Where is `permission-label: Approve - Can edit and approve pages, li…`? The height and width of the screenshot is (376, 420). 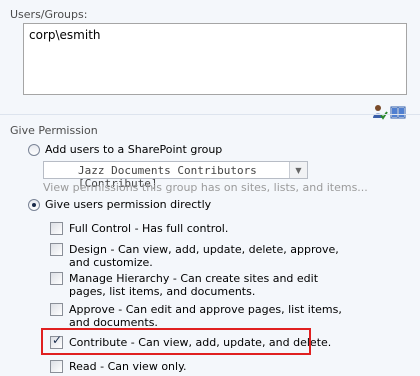
permission-label: Approve - Can edit and approve pages, li… is located at coordinates (205, 316).